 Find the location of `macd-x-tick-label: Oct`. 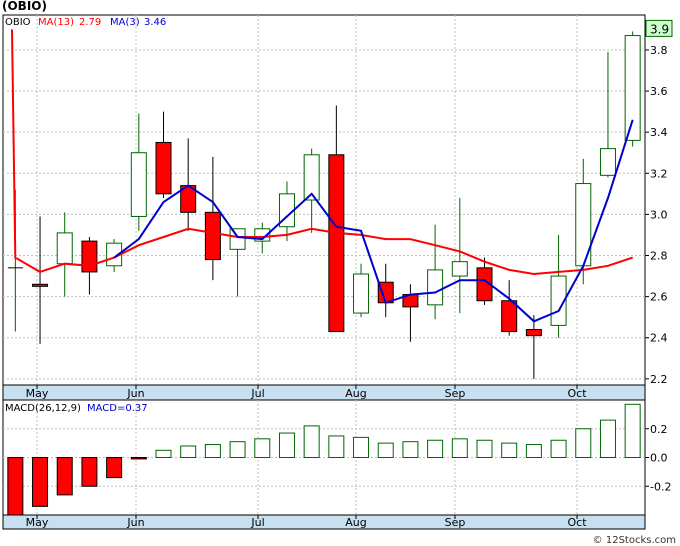

macd-x-tick-label: Oct is located at coordinates (577, 522).